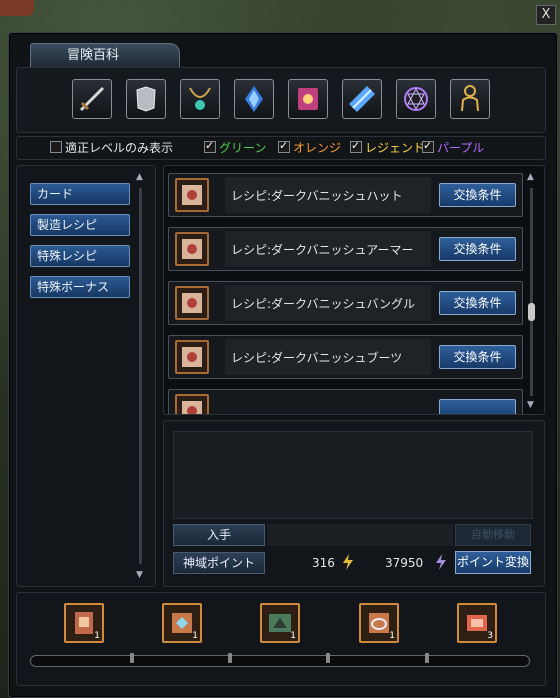 This screenshot has width=560, height=698. I want to click on list-item: レシピ:ダークバニッシュバングル 交換条件, so click(345, 303).